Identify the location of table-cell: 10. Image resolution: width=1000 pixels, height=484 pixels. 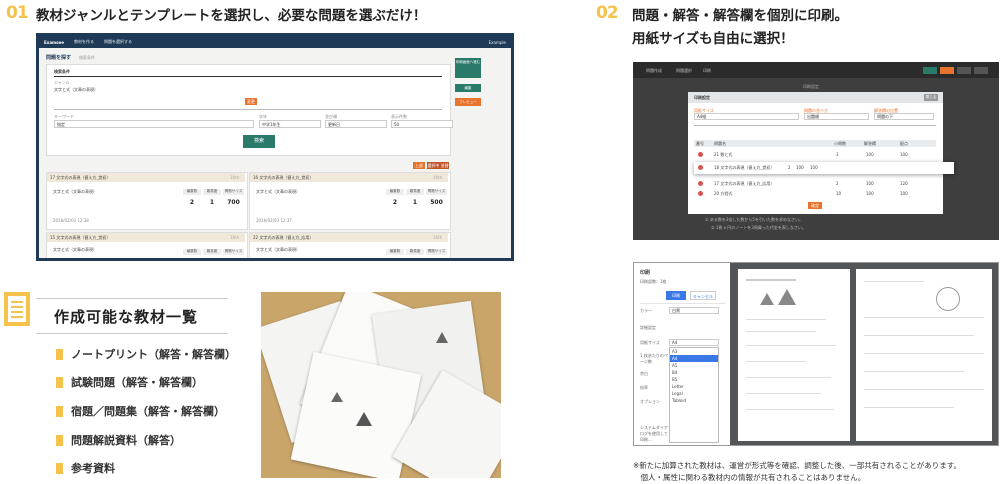
(839, 193).